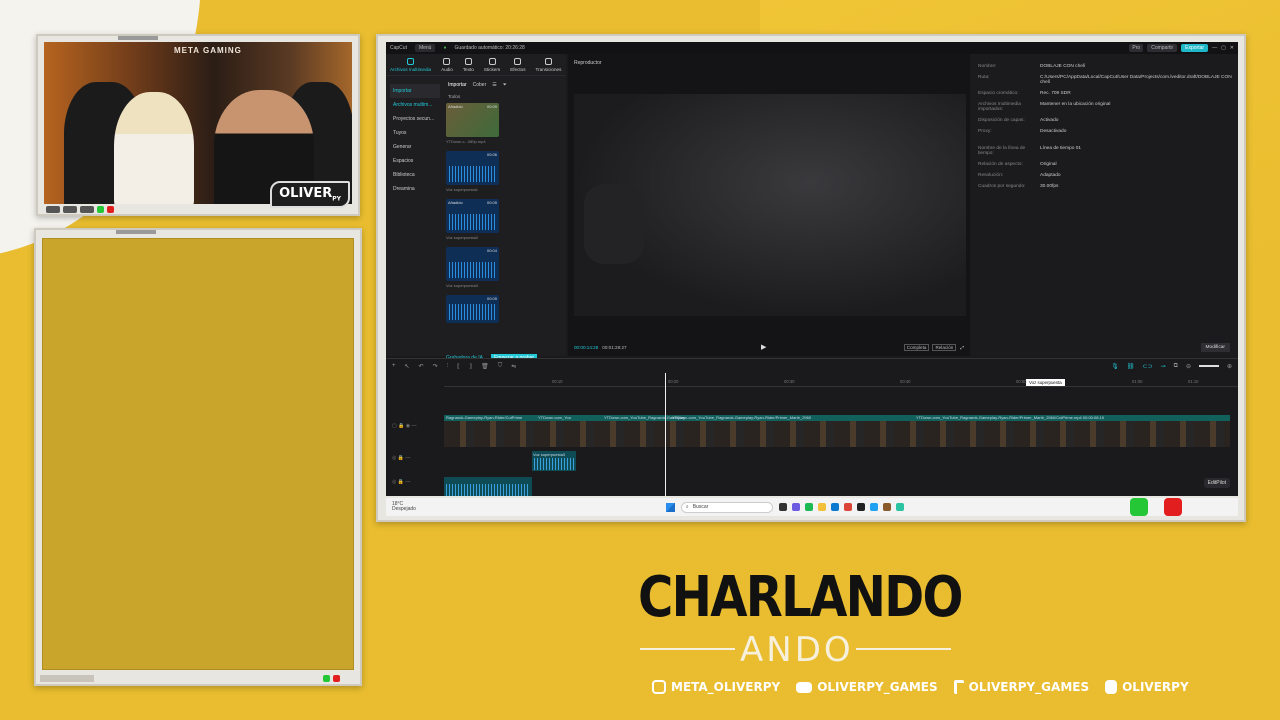 The height and width of the screenshot is (720, 1280). What do you see at coordinates (198, 454) in the screenshot?
I see `chat-area` at bounding box center [198, 454].